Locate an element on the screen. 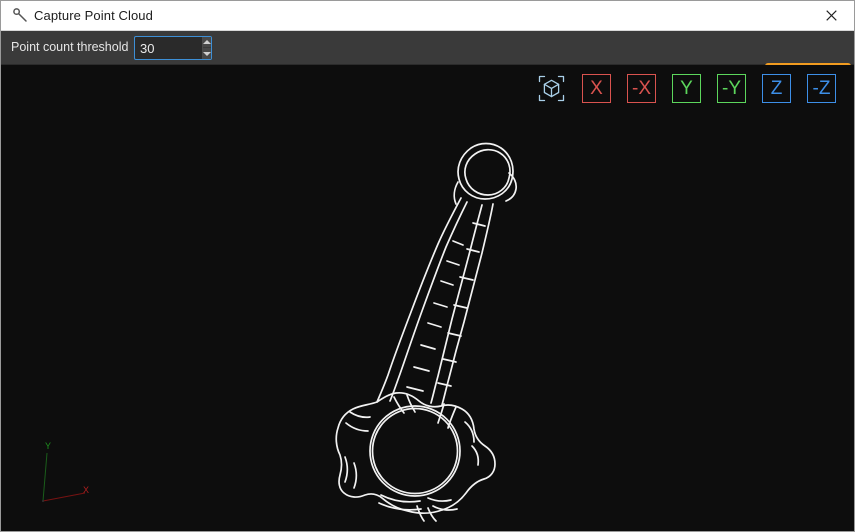  chevron-up-icon is located at coordinates (207, 42).